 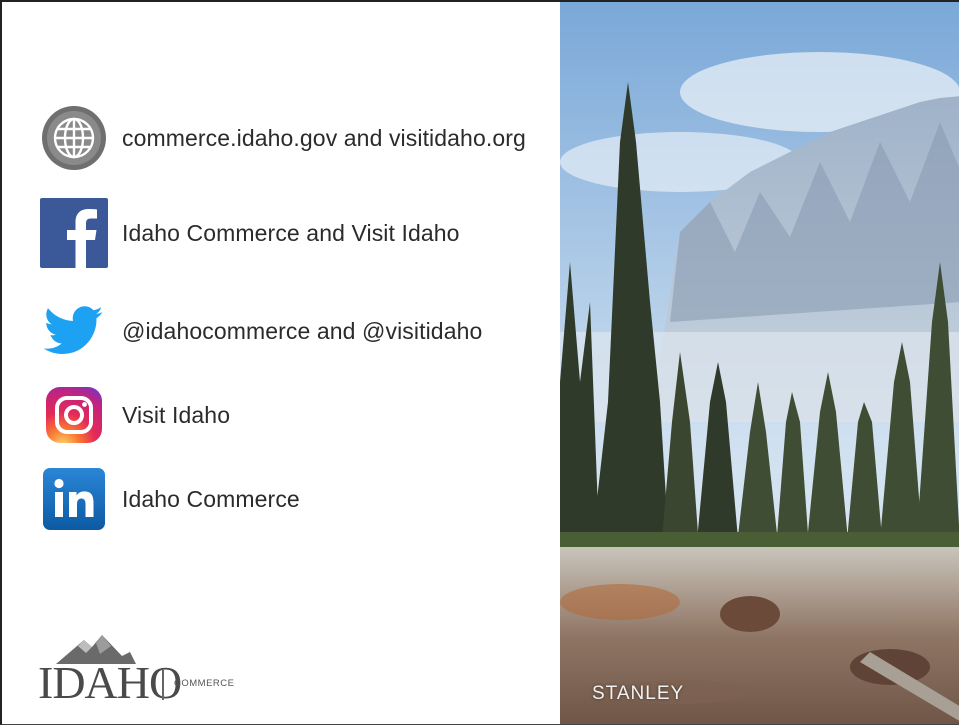 What do you see at coordinates (110, 682) in the screenshot?
I see `logo-wordmark: IDAHO` at bounding box center [110, 682].